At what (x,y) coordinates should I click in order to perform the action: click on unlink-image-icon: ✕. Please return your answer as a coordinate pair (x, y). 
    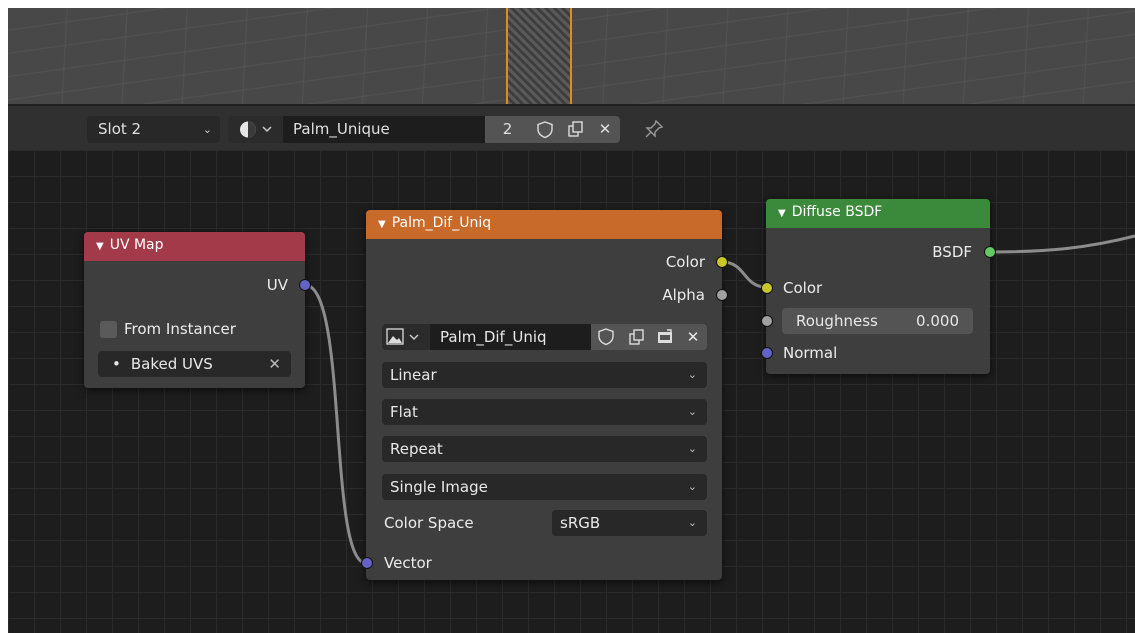
    Looking at the image, I should click on (693, 337).